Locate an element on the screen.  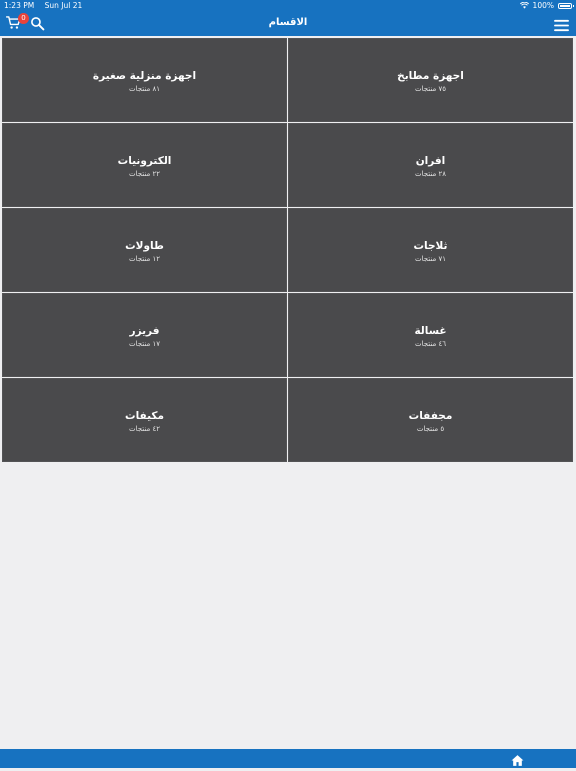
category-tile: مجففات ٥ منتجات is located at coordinates (430, 420).